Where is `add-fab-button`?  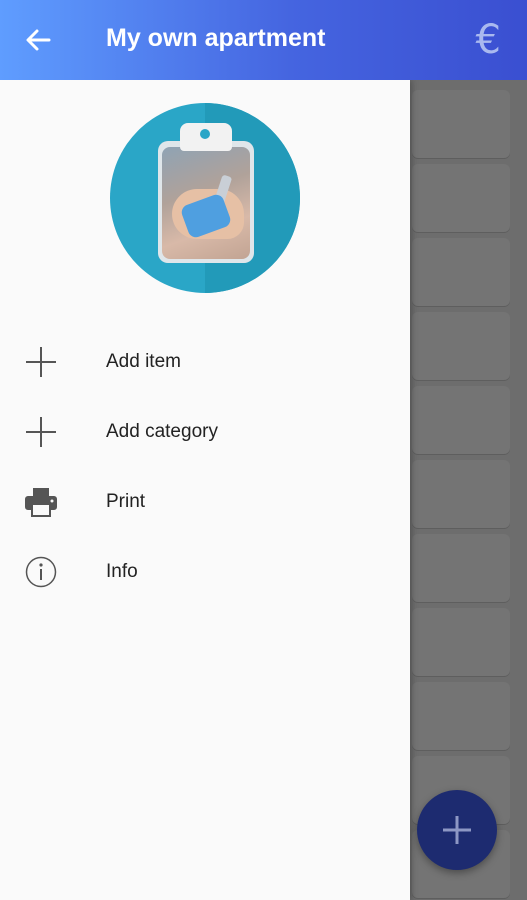
add-fab-button is located at coordinates (457, 830).